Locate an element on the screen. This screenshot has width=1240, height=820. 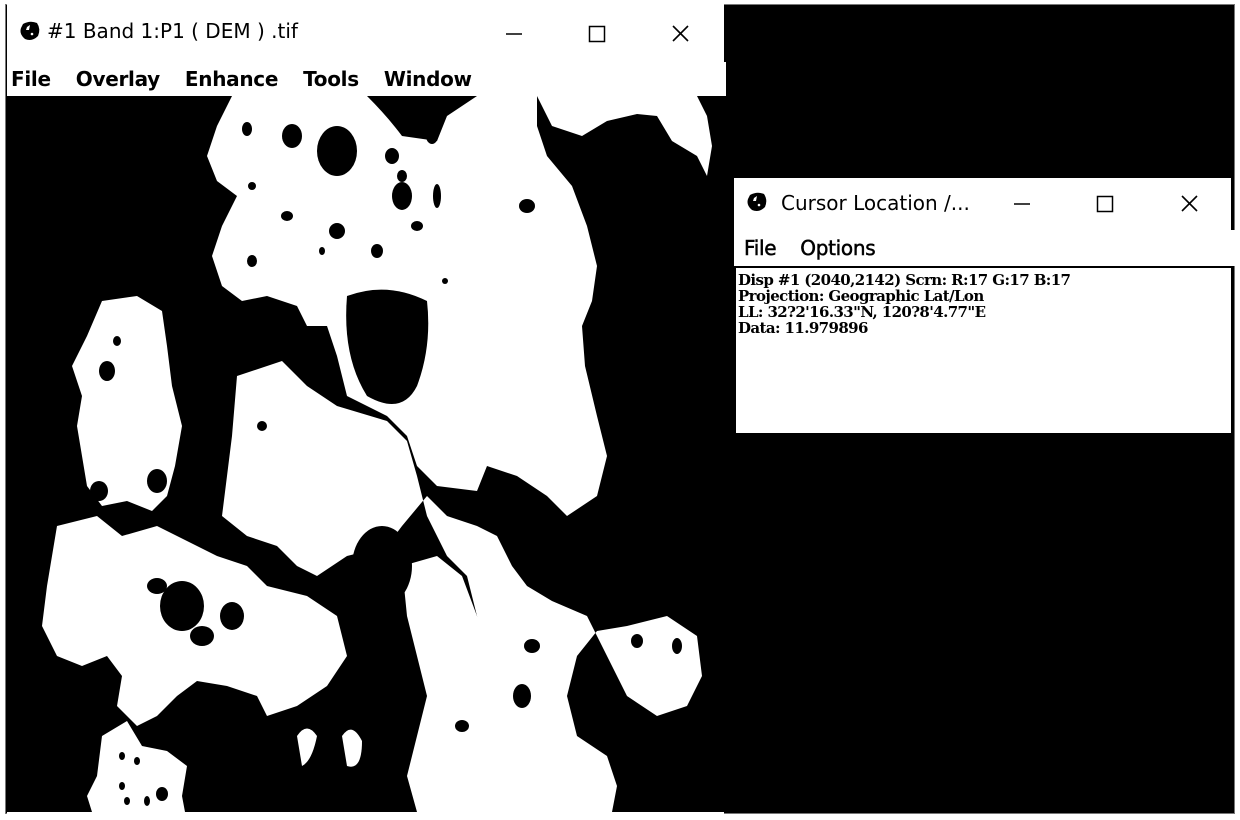
projection-readout: Projection: Geographic Lat/Lon is located at coordinates (861, 296).